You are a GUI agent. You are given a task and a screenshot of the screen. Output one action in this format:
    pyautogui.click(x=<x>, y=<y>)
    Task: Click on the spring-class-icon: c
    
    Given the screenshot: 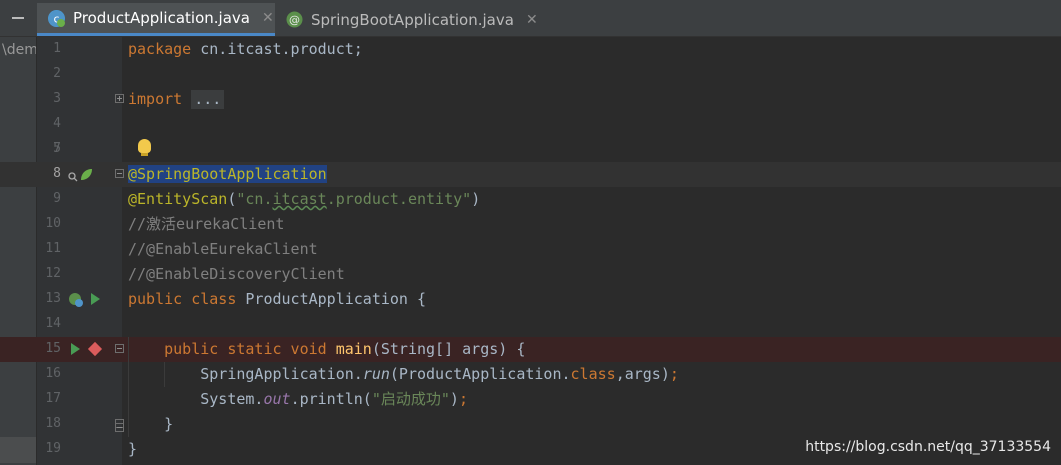 What is the action you would take?
    pyautogui.click(x=56, y=18)
    